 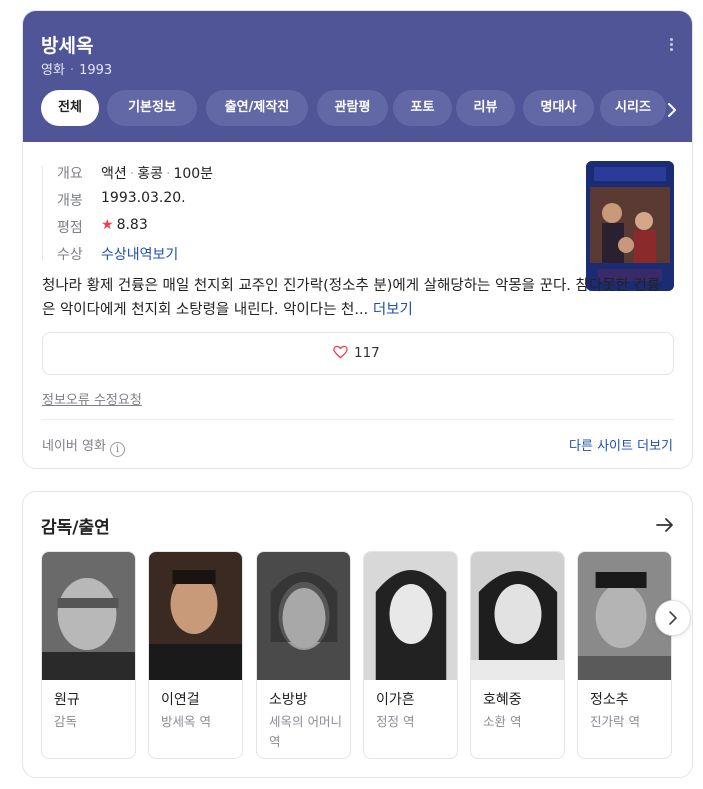 What do you see at coordinates (114, 174) in the screenshot?
I see `genre: 액션` at bounding box center [114, 174].